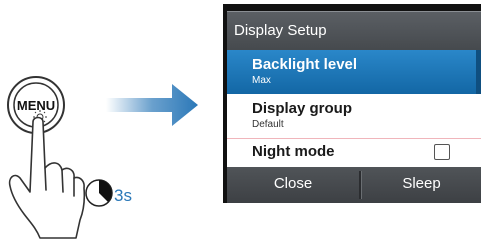 This screenshot has width=481, height=240. Describe the element at coordinates (268, 124) in the screenshot. I see `list-item-value: Default` at that location.